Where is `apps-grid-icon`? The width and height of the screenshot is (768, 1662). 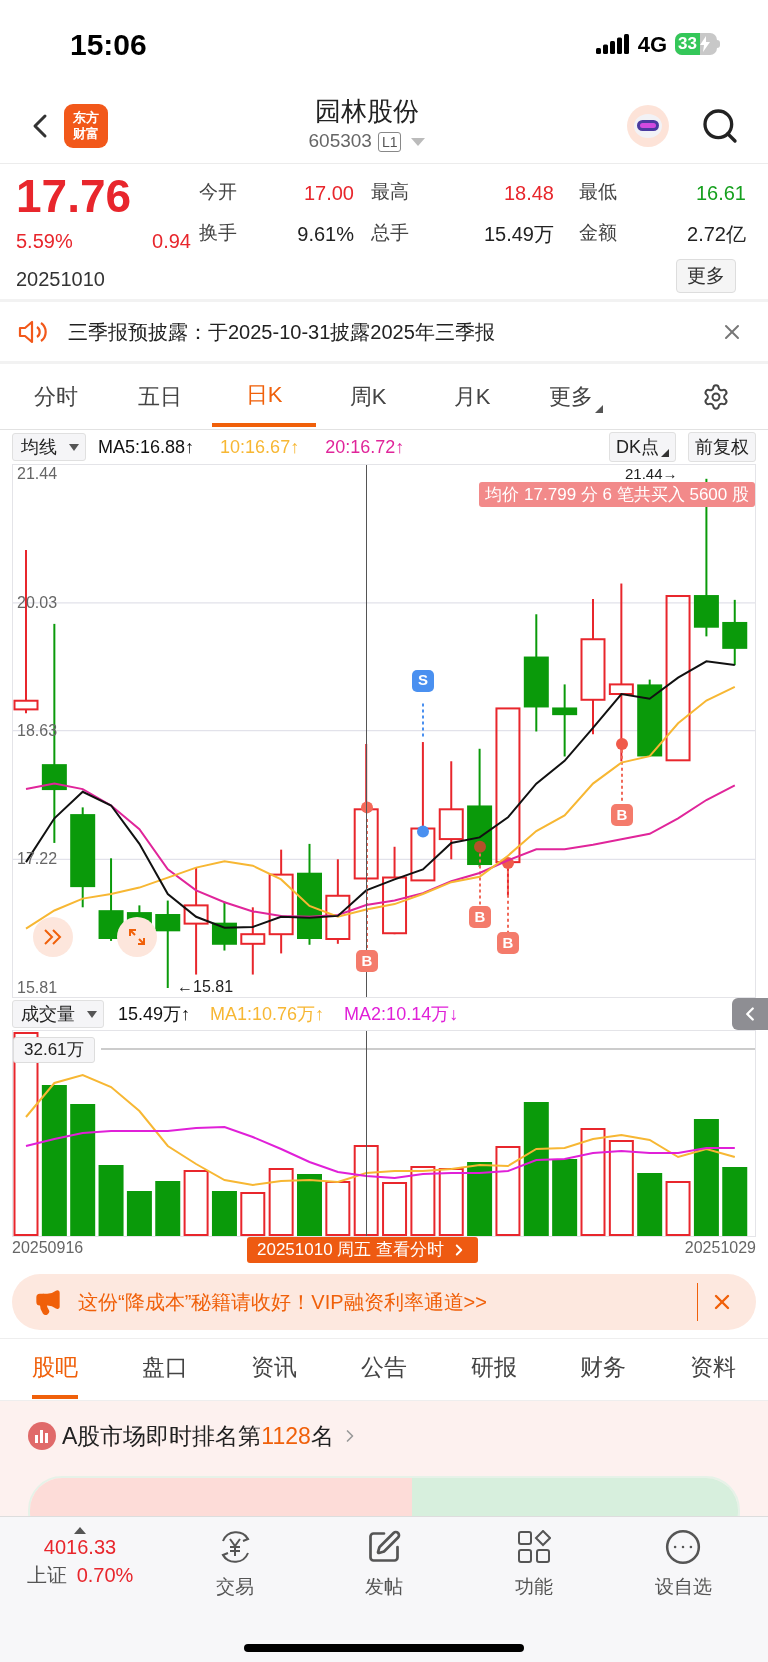
apps-grid-icon is located at coordinates (533, 1547).